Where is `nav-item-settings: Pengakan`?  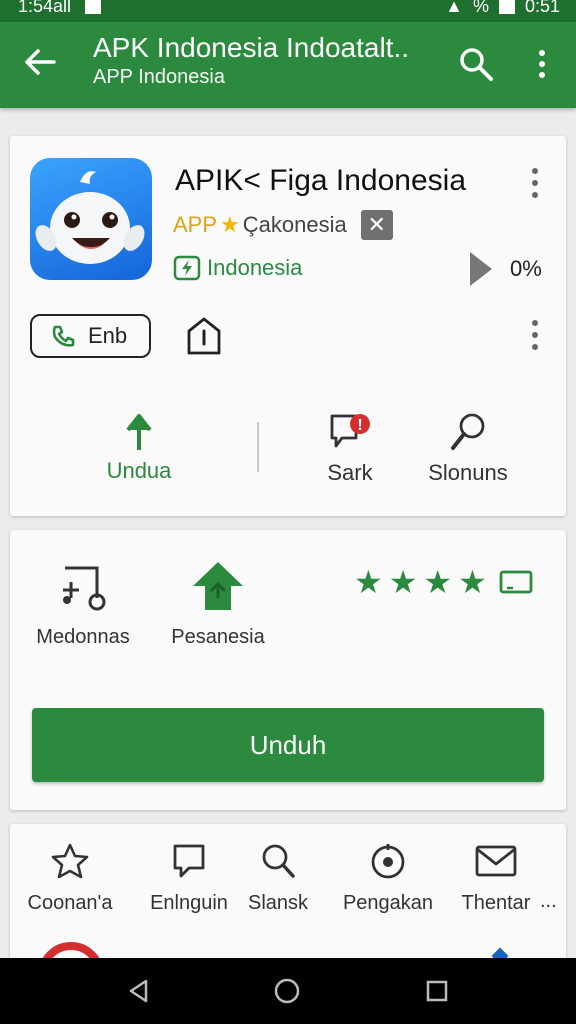 nav-item-settings: Pengakan is located at coordinates (388, 878).